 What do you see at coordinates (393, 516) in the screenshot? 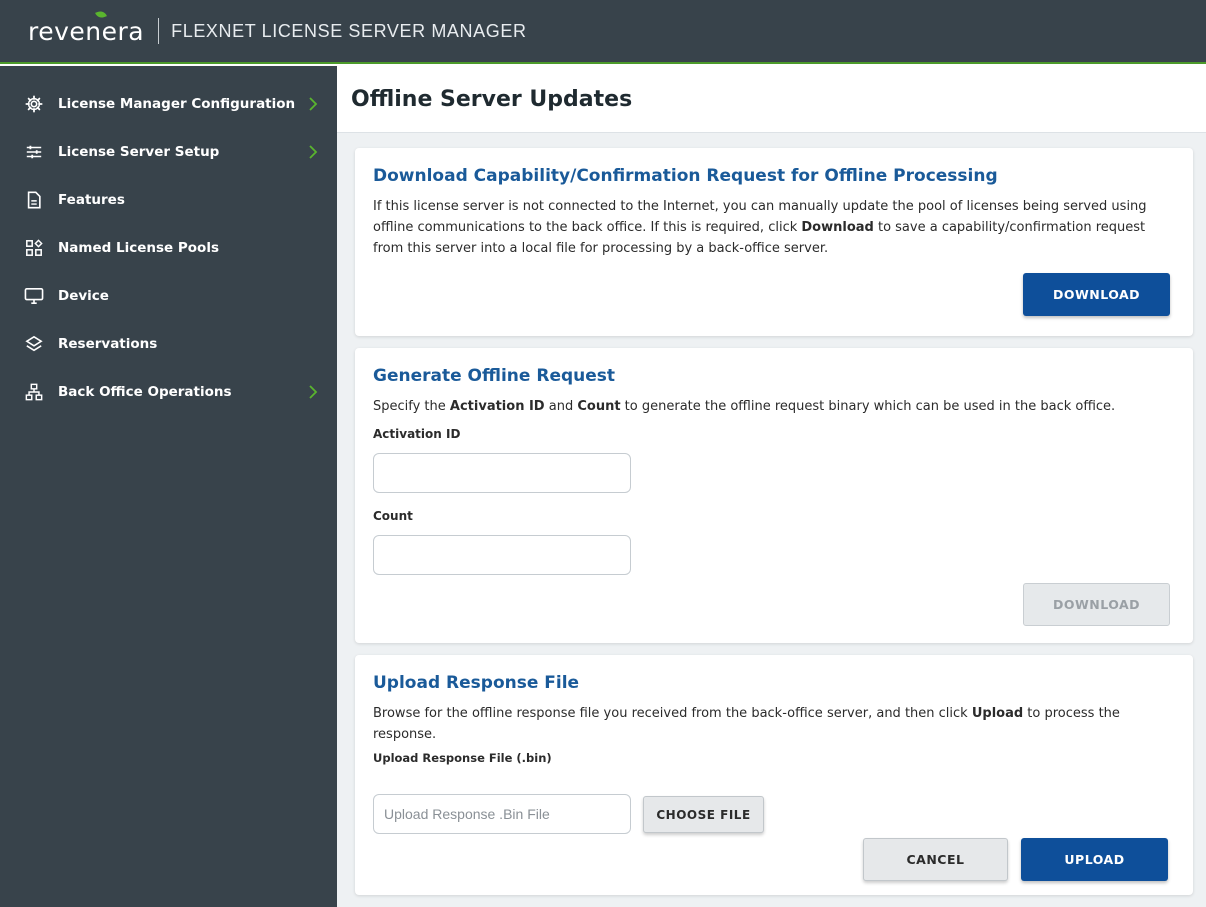
I see `count-label: Count` at bounding box center [393, 516].